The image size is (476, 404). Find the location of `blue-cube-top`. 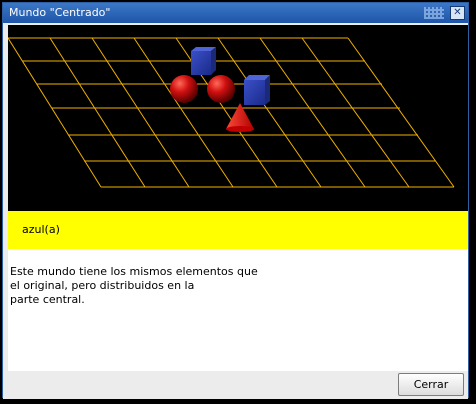

blue-cube-top is located at coordinates (203, 61).